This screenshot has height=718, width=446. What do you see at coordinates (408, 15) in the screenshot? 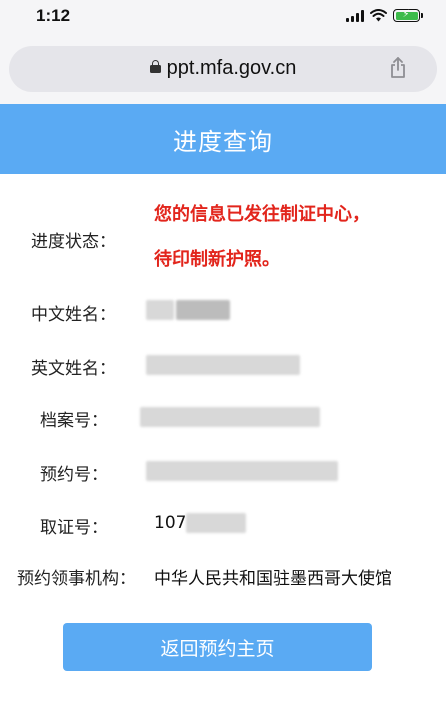
I see `battery-charging-icon` at bounding box center [408, 15].